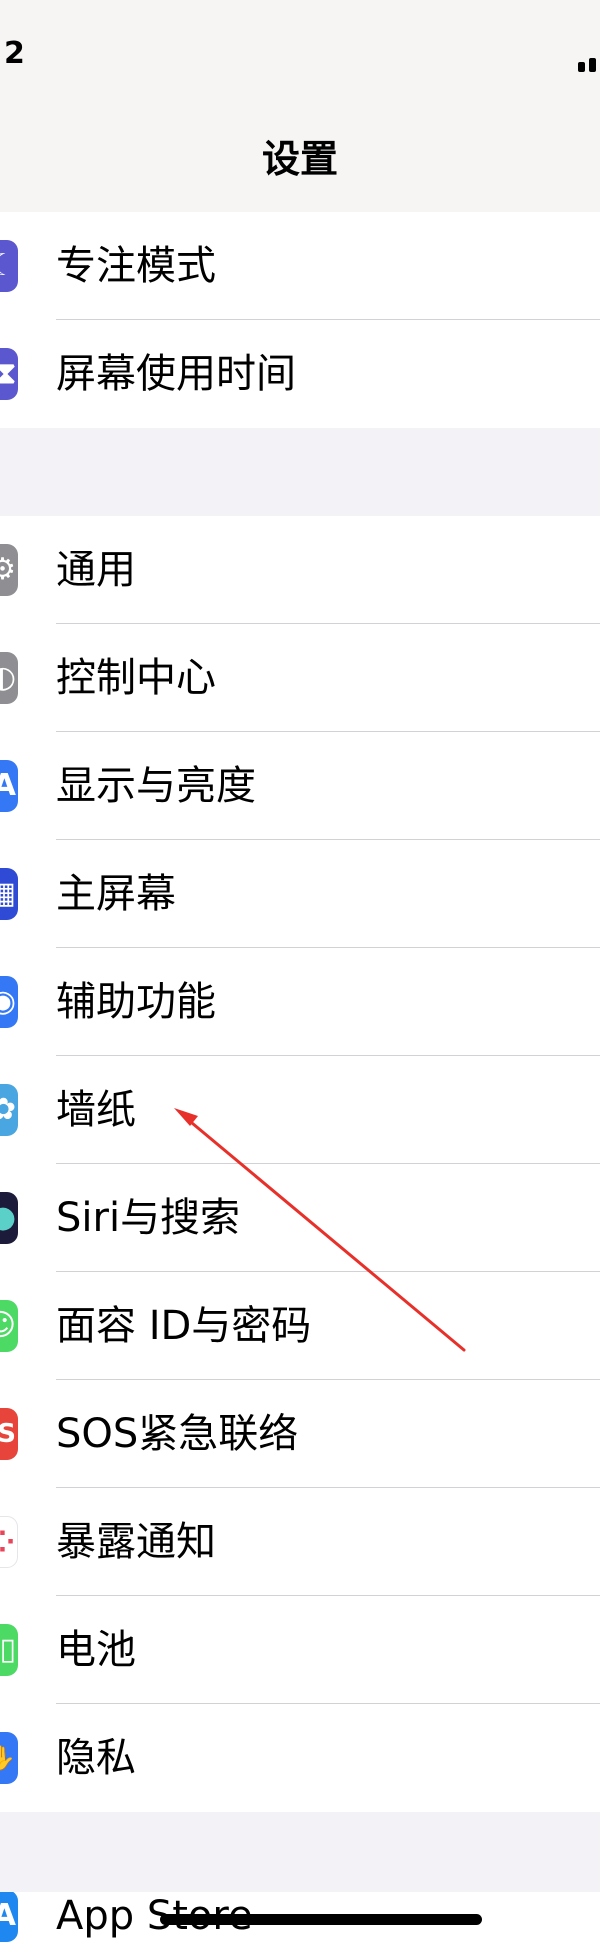  What do you see at coordinates (300, 1002) in the screenshot?
I see `settings-row-accessibility: ◉ 辅助功能` at bounding box center [300, 1002].